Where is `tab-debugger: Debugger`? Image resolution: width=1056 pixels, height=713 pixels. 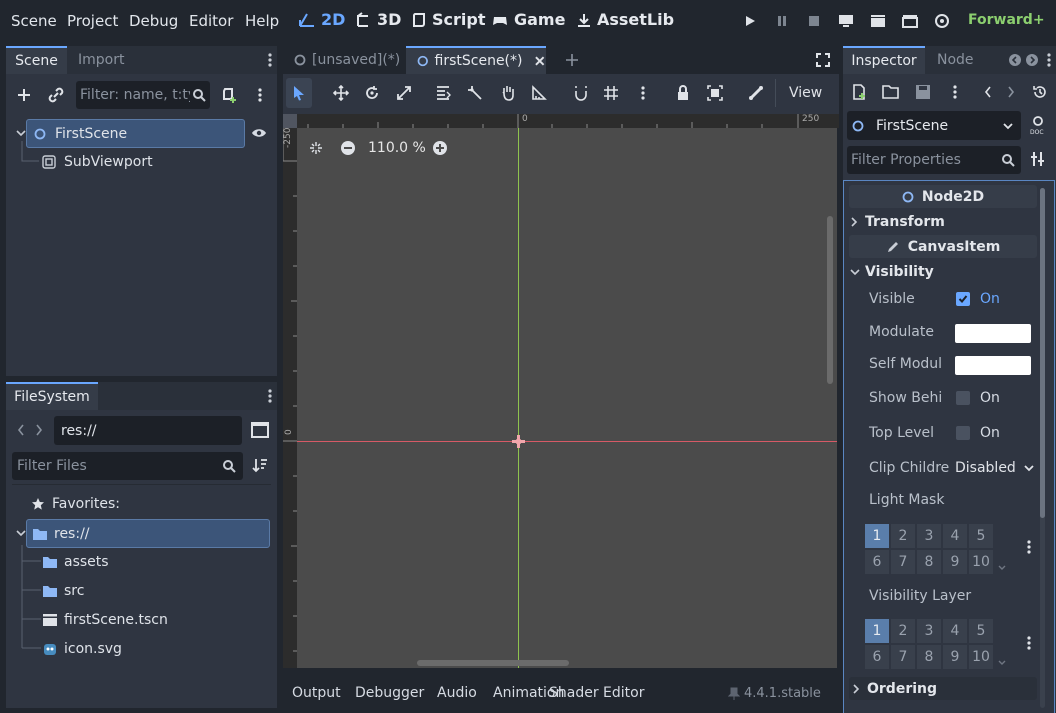 tab-debugger: Debugger is located at coordinates (389, 693).